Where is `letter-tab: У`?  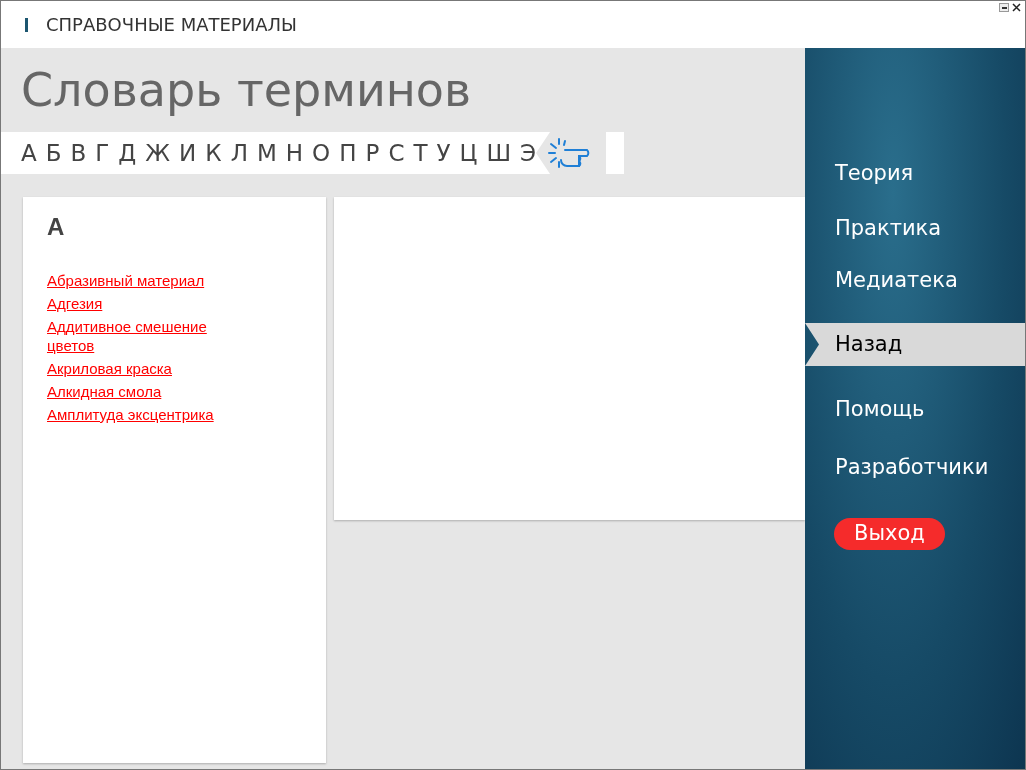
letter-tab: У is located at coordinates (443, 153).